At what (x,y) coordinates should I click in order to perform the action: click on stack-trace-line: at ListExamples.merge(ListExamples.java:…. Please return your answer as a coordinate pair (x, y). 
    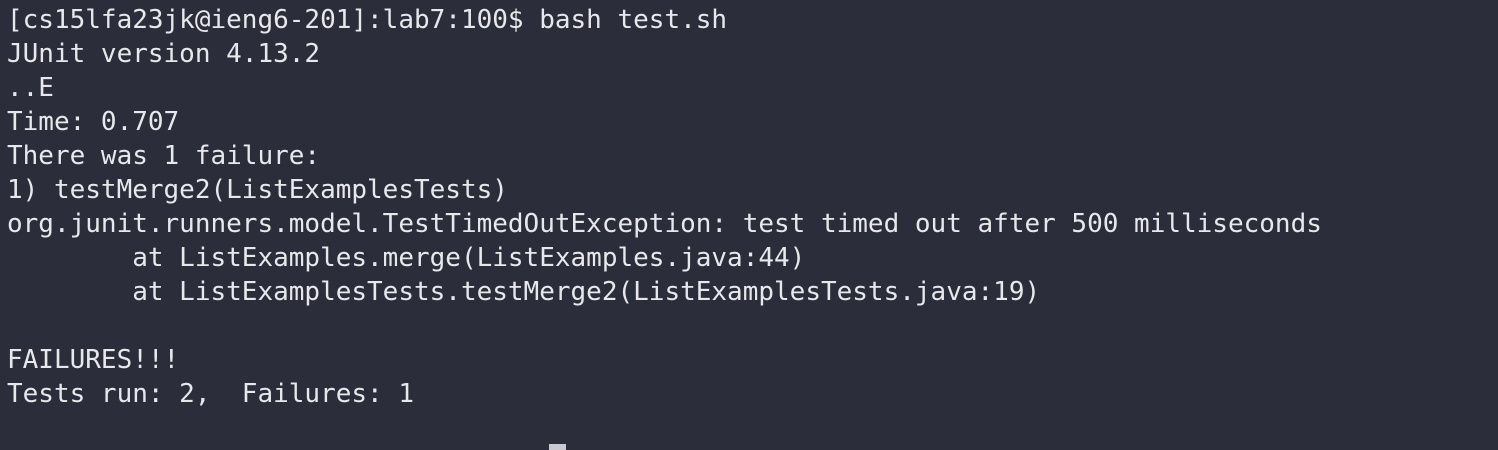
    Looking at the image, I should click on (406, 258).